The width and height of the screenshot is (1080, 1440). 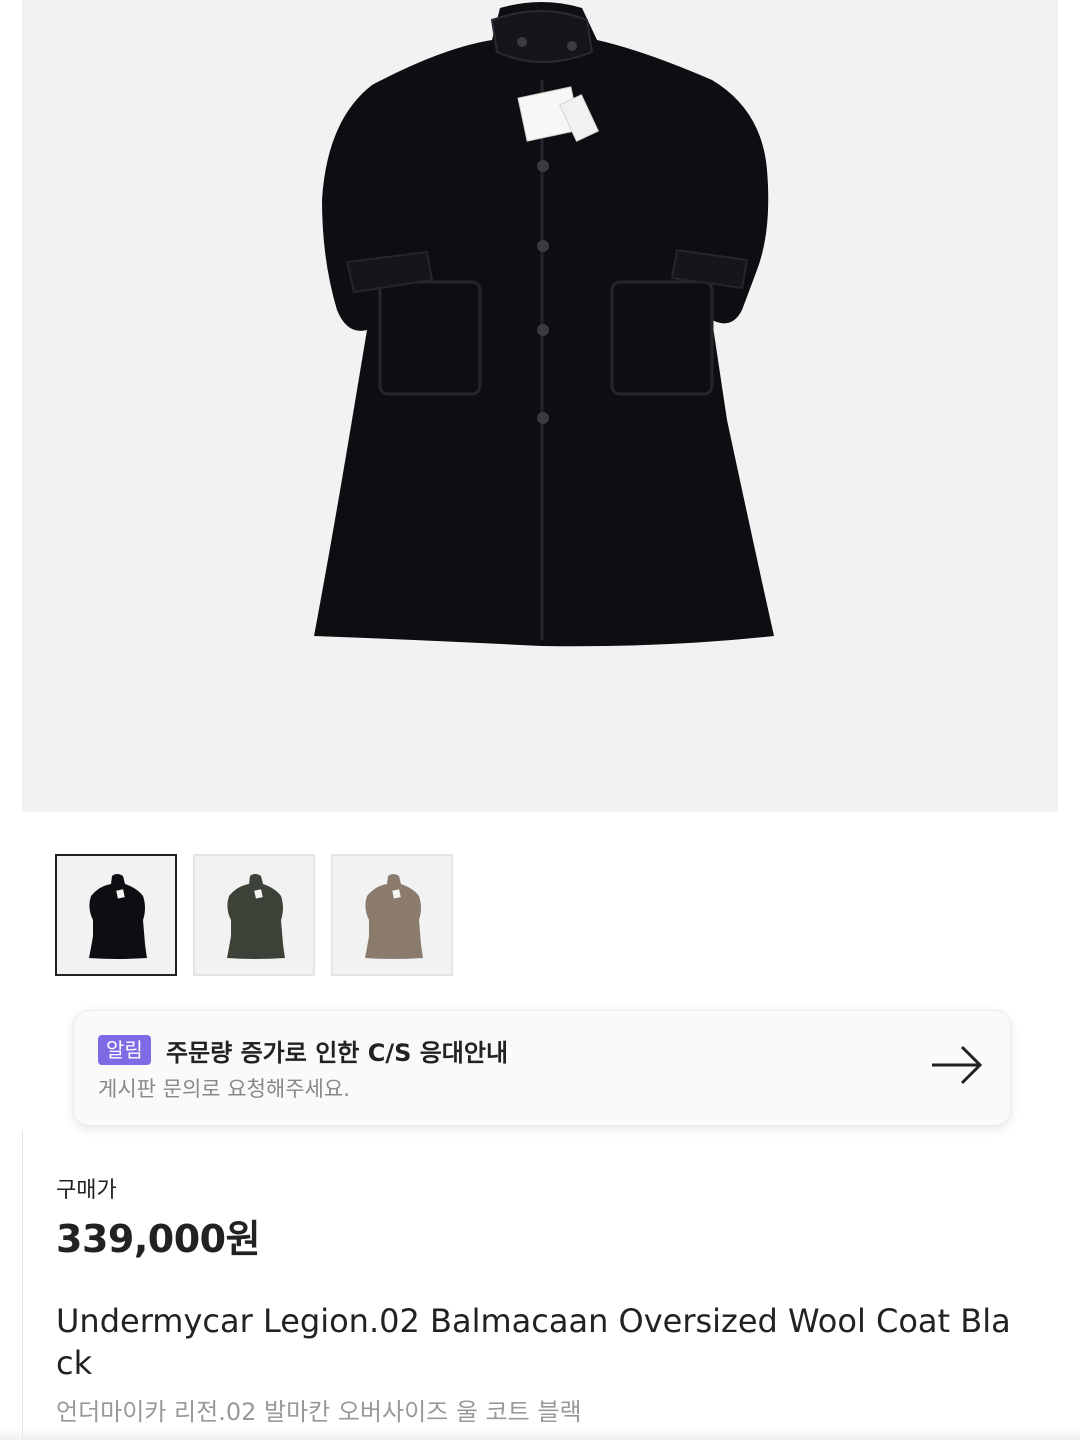 I want to click on thumbnail-olive, so click(x=254, y=915).